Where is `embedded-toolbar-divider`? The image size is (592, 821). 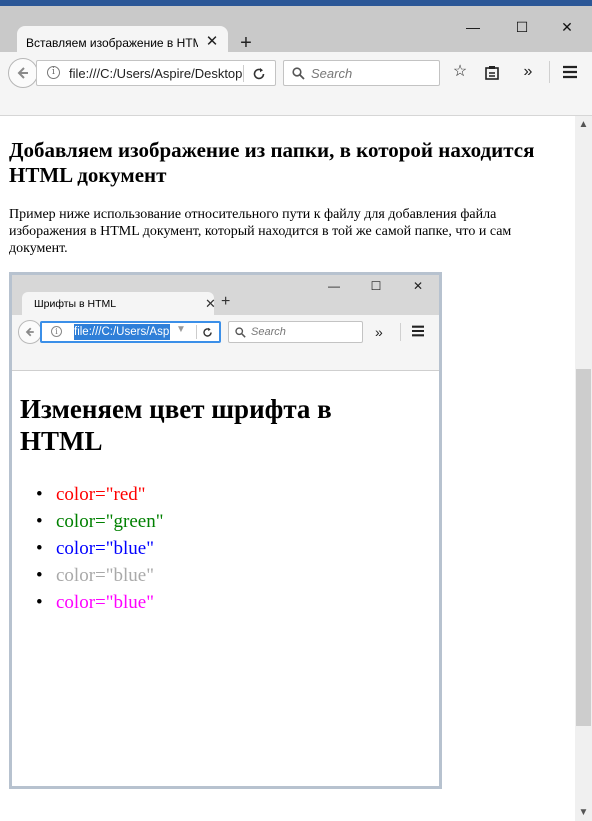 embedded-toolbar-divider is located at coordinates (400, 332).